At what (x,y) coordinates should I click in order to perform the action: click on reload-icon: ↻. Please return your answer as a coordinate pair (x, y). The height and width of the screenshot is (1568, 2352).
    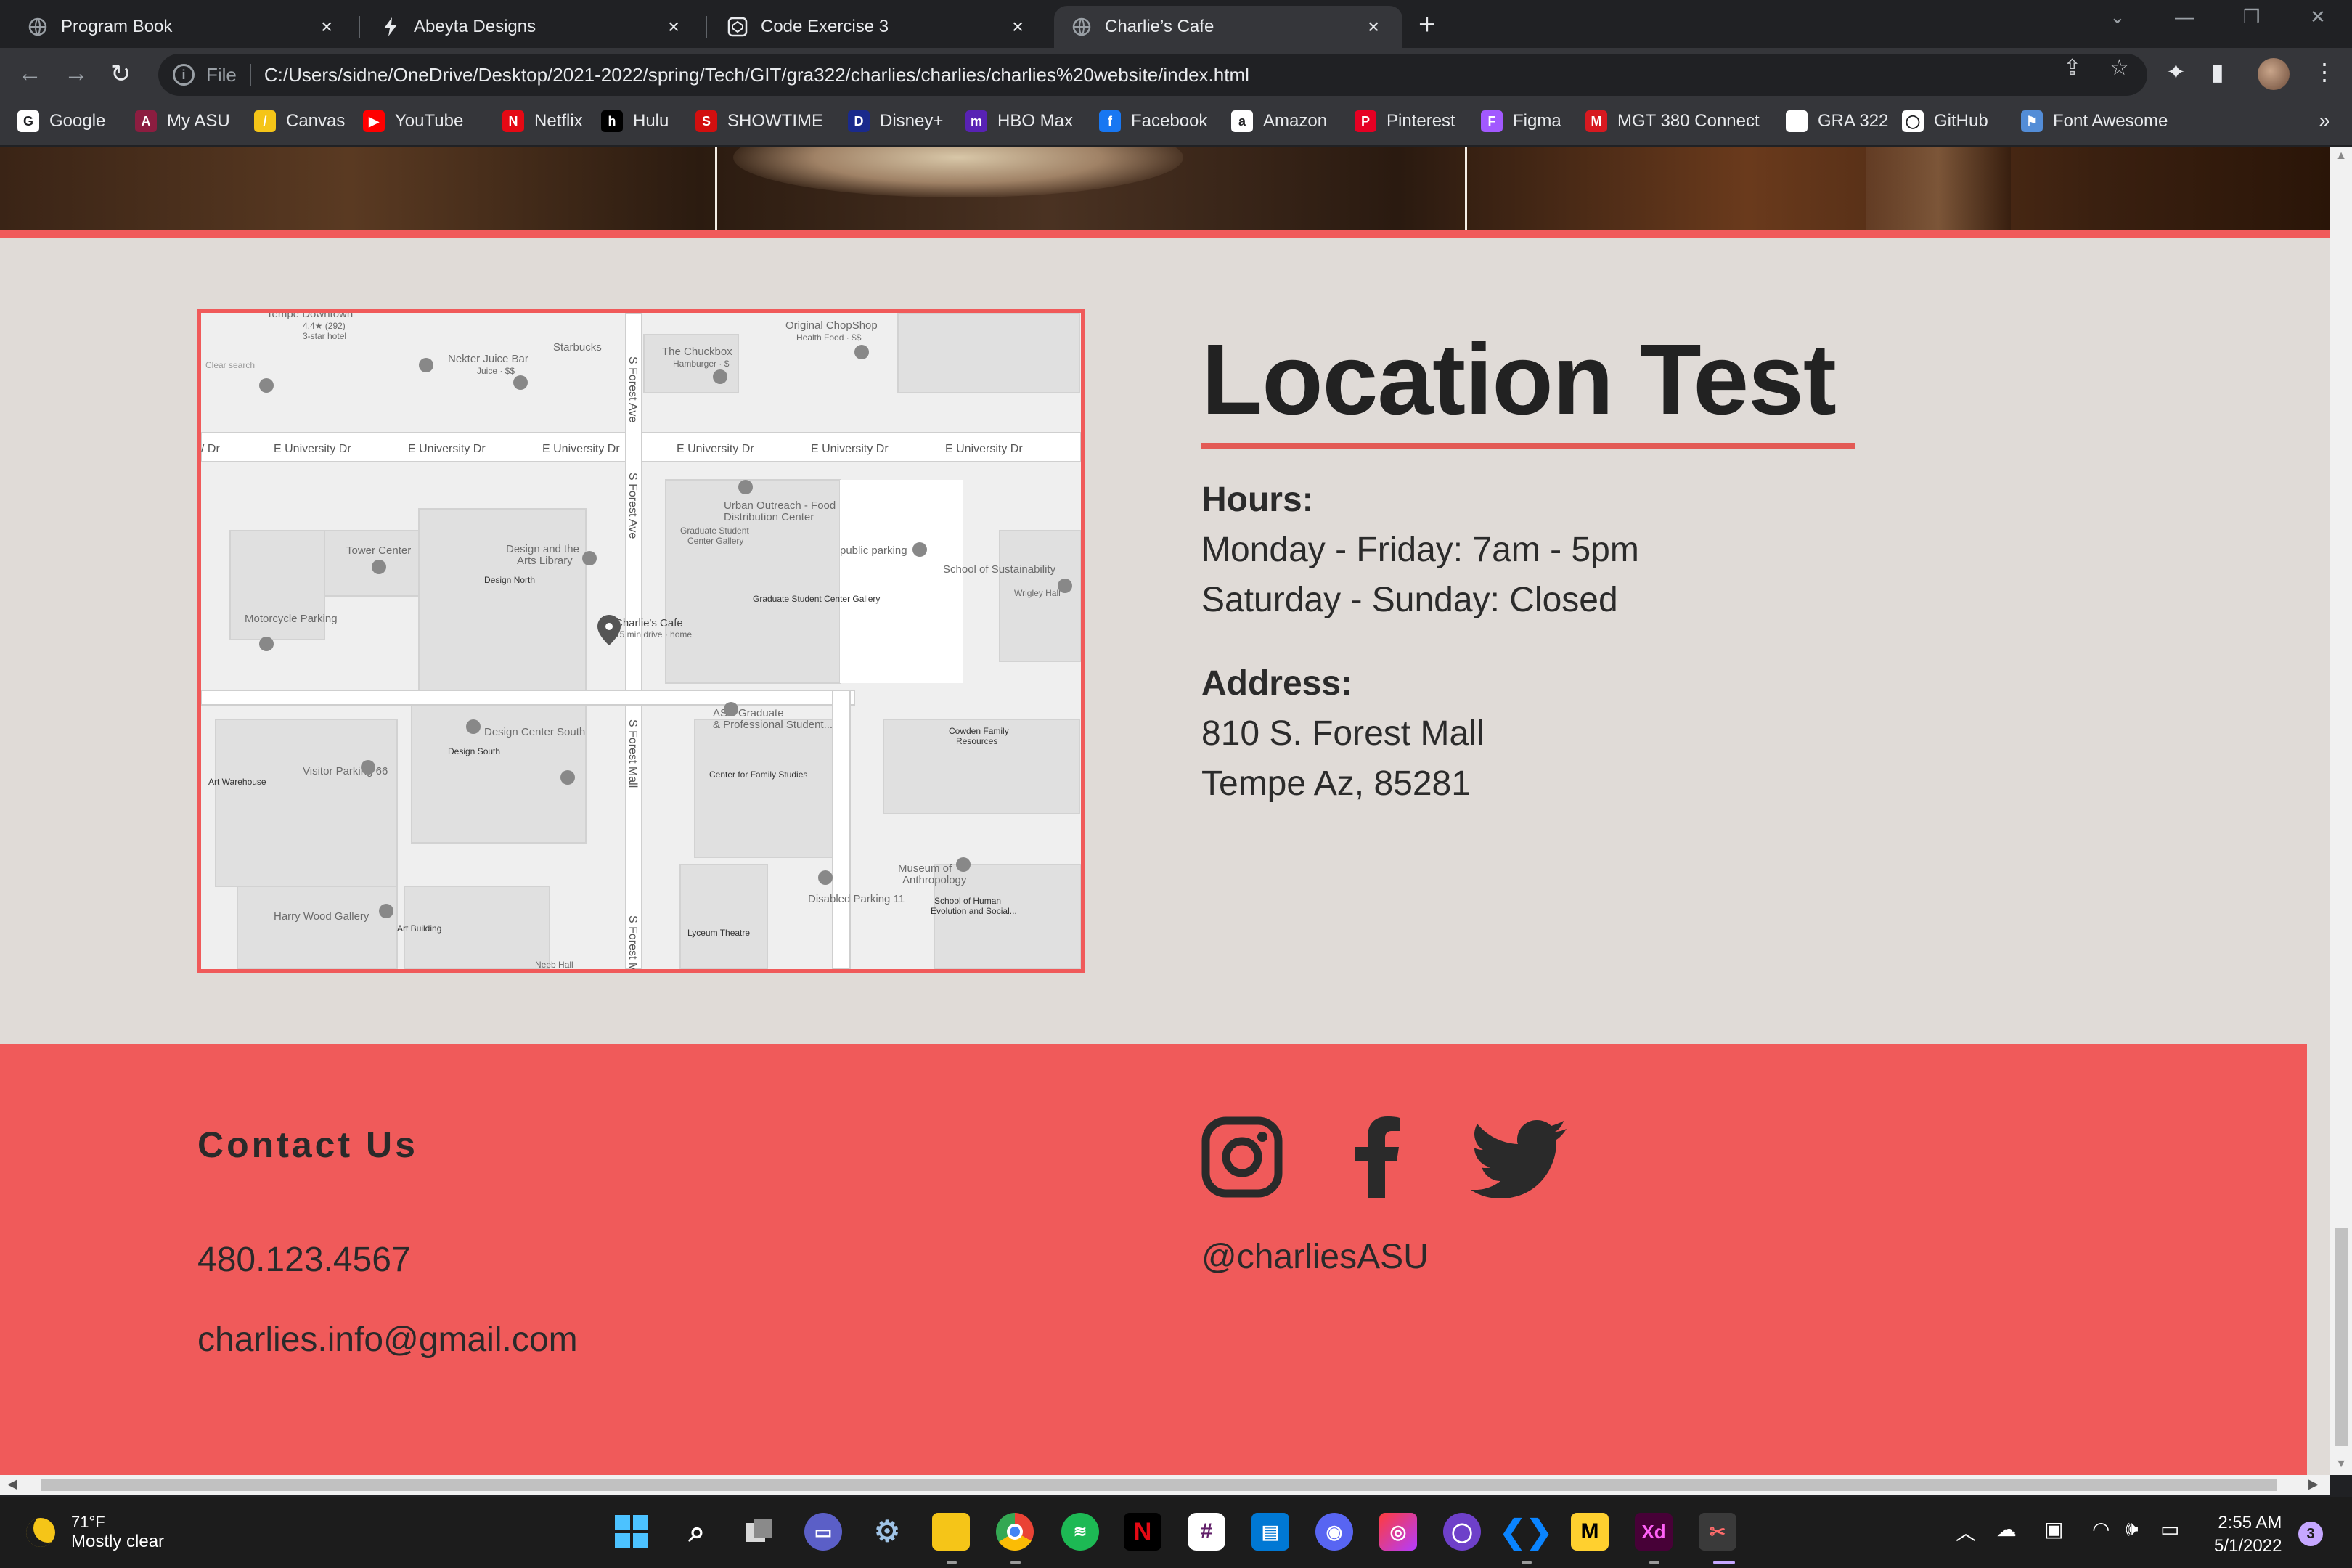
    Looking at the image, I should click on (121, 74).